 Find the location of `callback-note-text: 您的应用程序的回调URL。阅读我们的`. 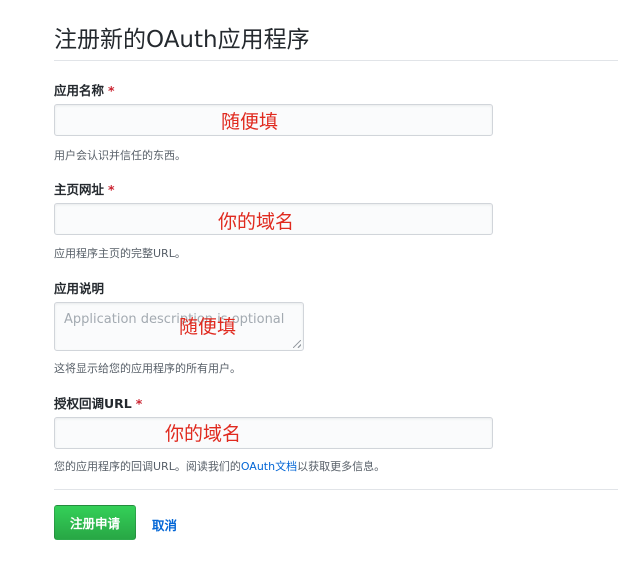

callback-note-text: 您的应用程序的回调URL。阅读我们的 is located at coordinates (147, 466).